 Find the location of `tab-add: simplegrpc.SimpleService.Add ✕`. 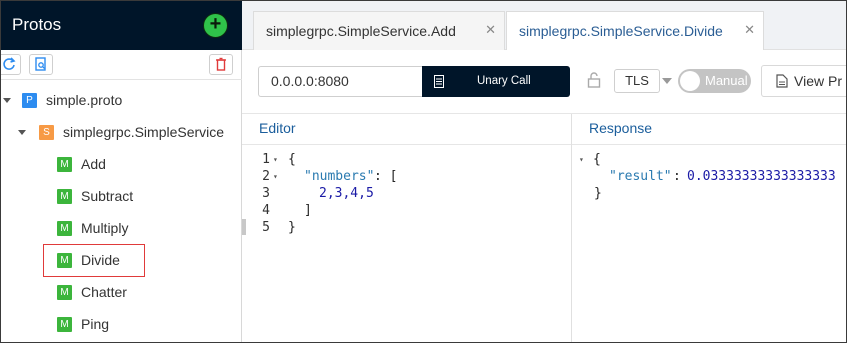

tab-add: simplegrpc.SimpleService.Add ✕ is located at coordinates (379, 30).